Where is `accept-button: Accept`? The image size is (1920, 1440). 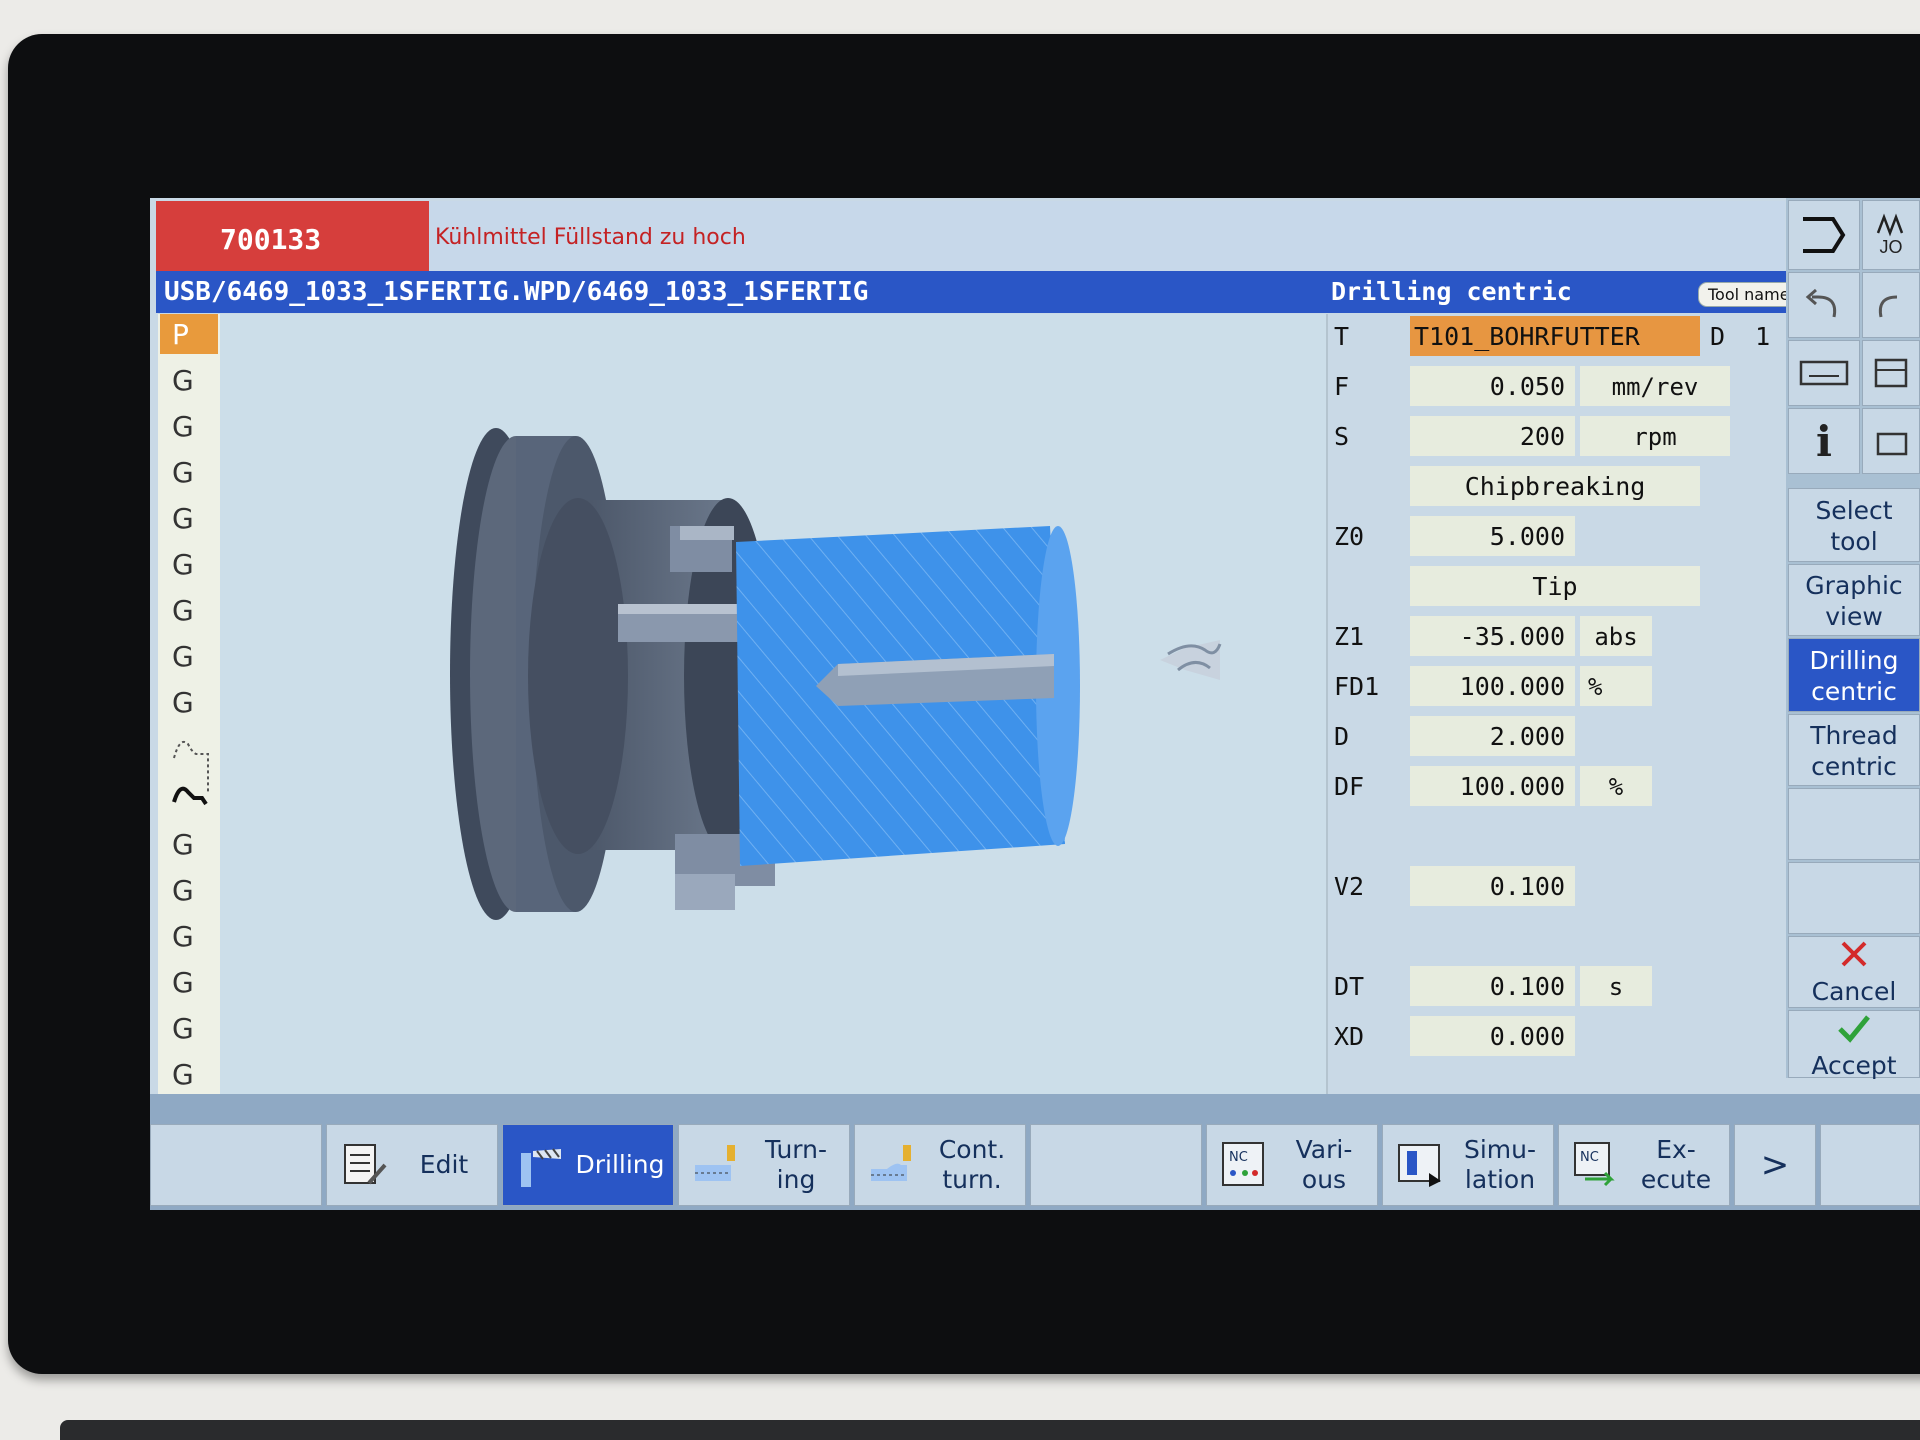
accept-button: Accept is located at coordinates (1854, 1045).